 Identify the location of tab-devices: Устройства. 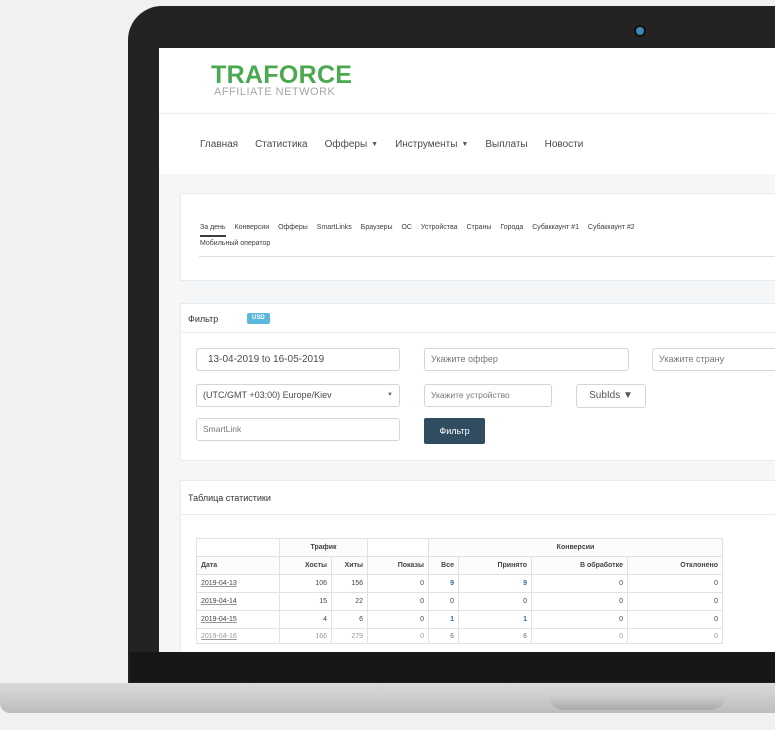
(439, 228).